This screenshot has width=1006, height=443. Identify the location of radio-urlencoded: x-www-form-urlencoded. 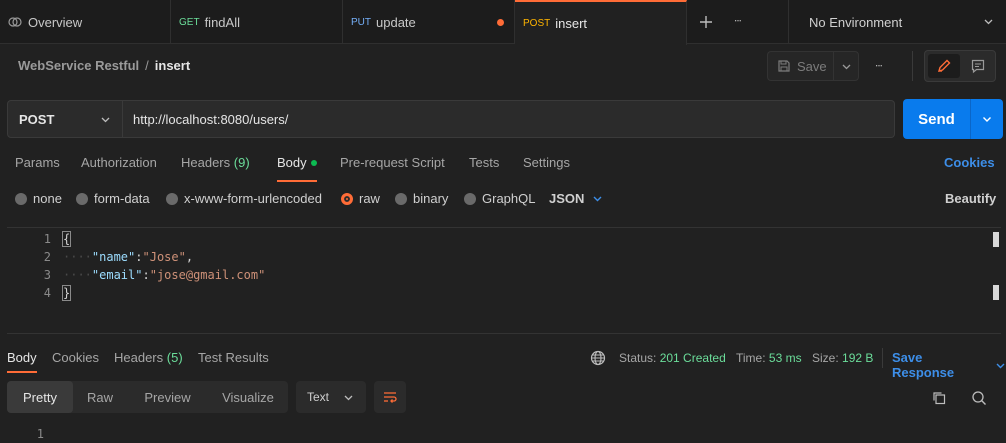
(244, 198).